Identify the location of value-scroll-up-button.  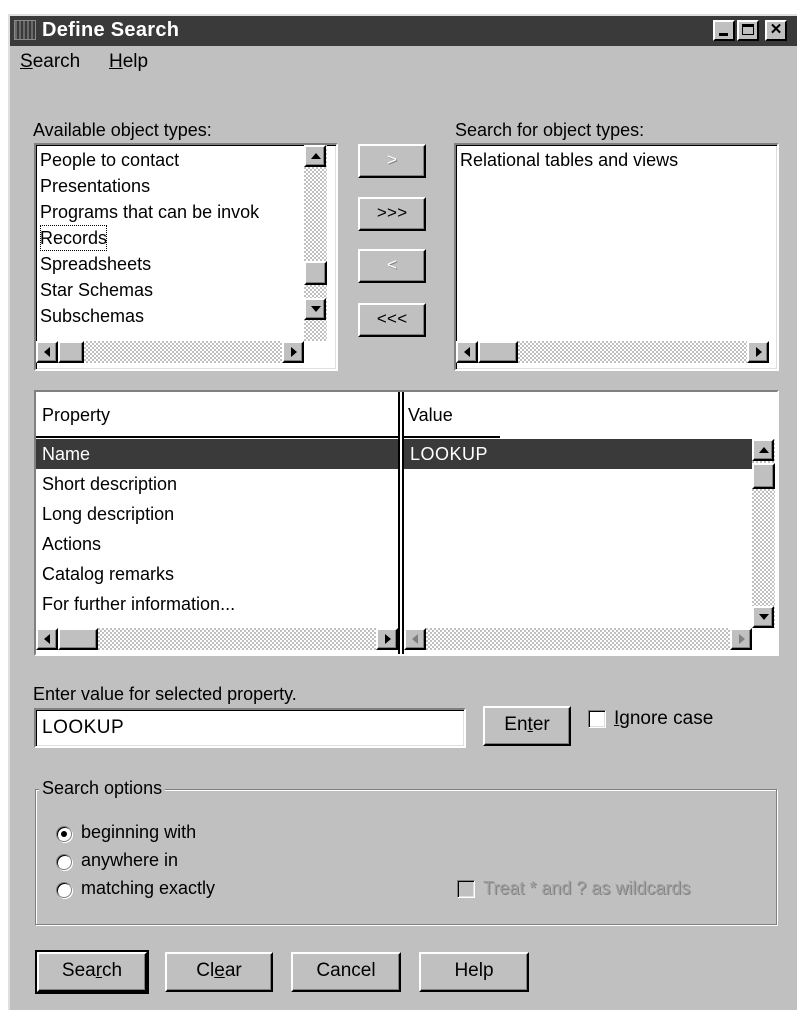
(763, 450).